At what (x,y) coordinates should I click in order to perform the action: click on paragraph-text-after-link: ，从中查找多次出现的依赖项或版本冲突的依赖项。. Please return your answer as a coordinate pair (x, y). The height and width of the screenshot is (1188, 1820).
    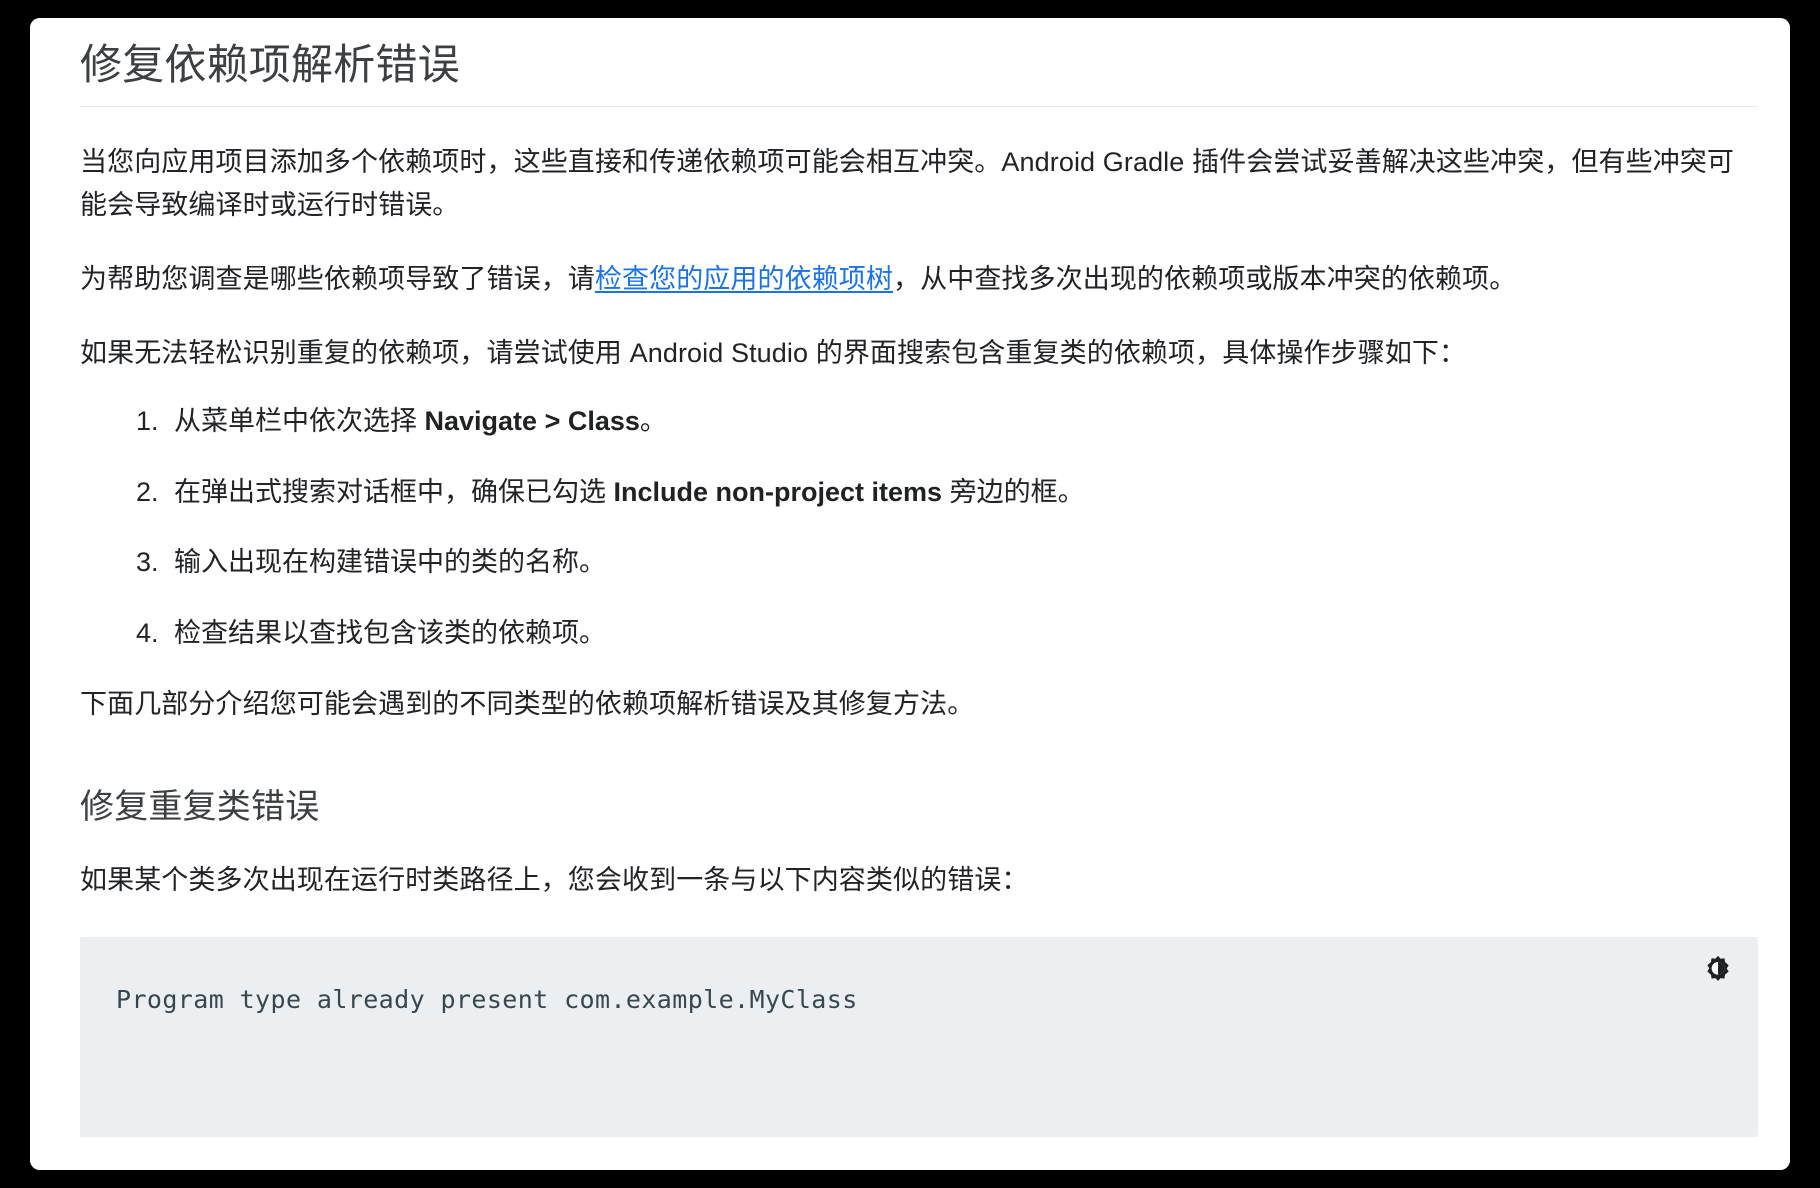
    Looking at the image, I should click on (1205, 279).